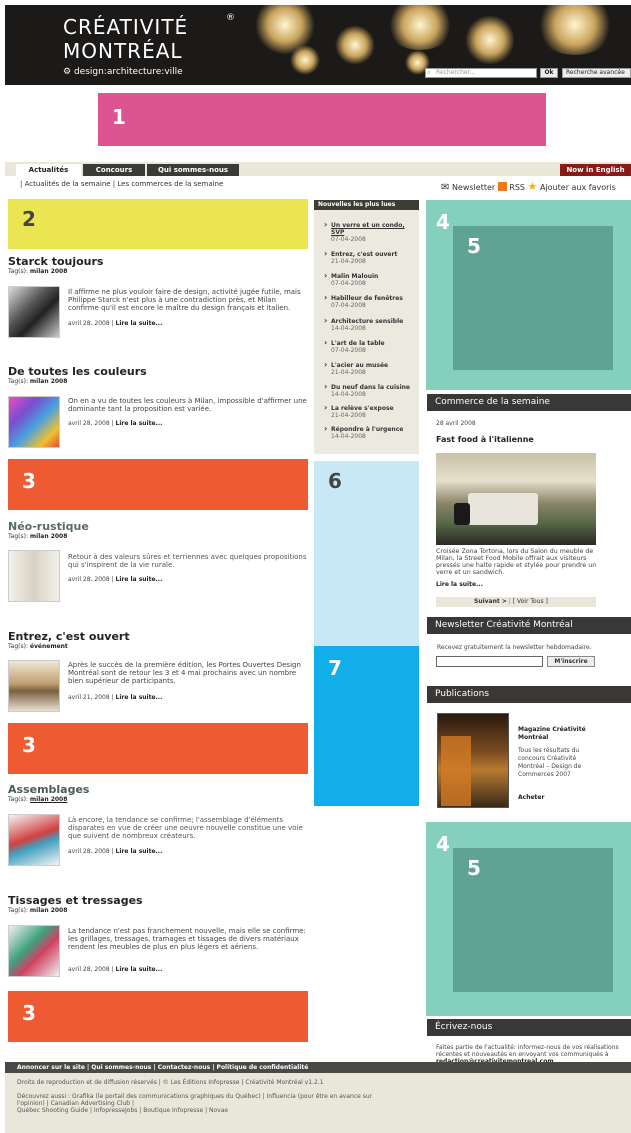 This screenshot has height=1133, width=631. Describe the element at coordinates (503, 509) in the screenshot. I see `food-truck-shape` at that location.